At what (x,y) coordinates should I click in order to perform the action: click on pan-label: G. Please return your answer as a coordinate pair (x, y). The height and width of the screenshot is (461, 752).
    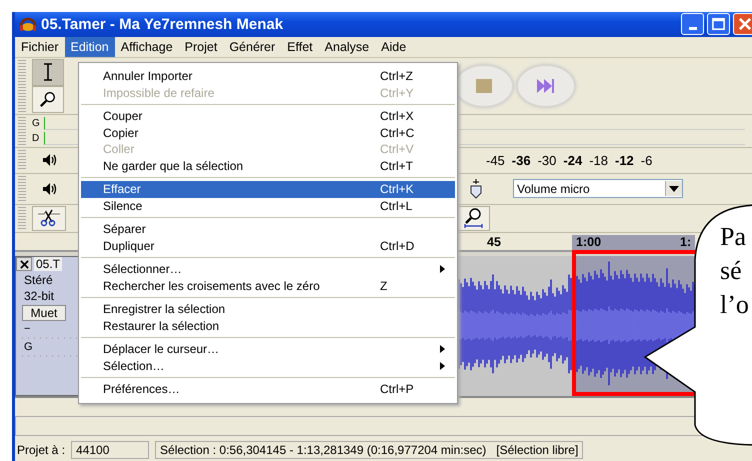
    Looking at the image, I should click on (28, 347).